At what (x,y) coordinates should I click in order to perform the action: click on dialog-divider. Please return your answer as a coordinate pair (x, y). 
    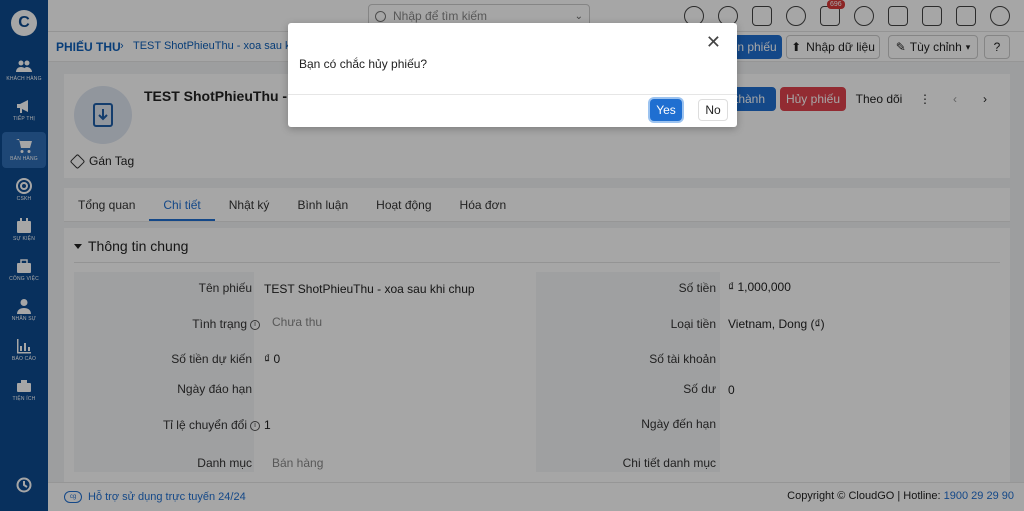
    Looking at the image, I should click on (512, 94).